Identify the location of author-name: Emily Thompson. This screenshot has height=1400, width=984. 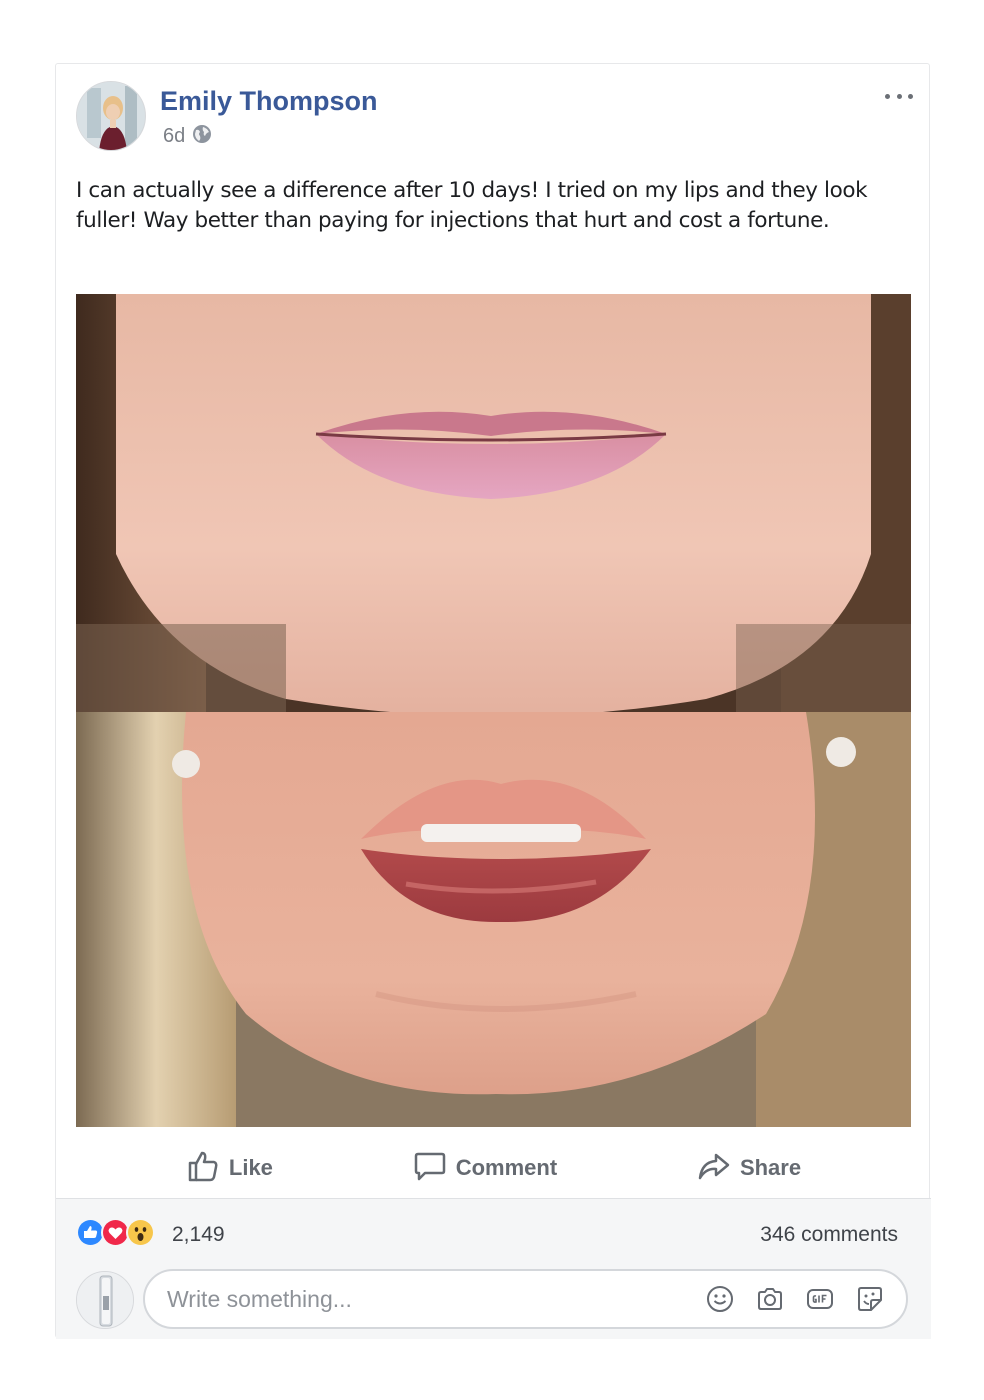
(269, 101).